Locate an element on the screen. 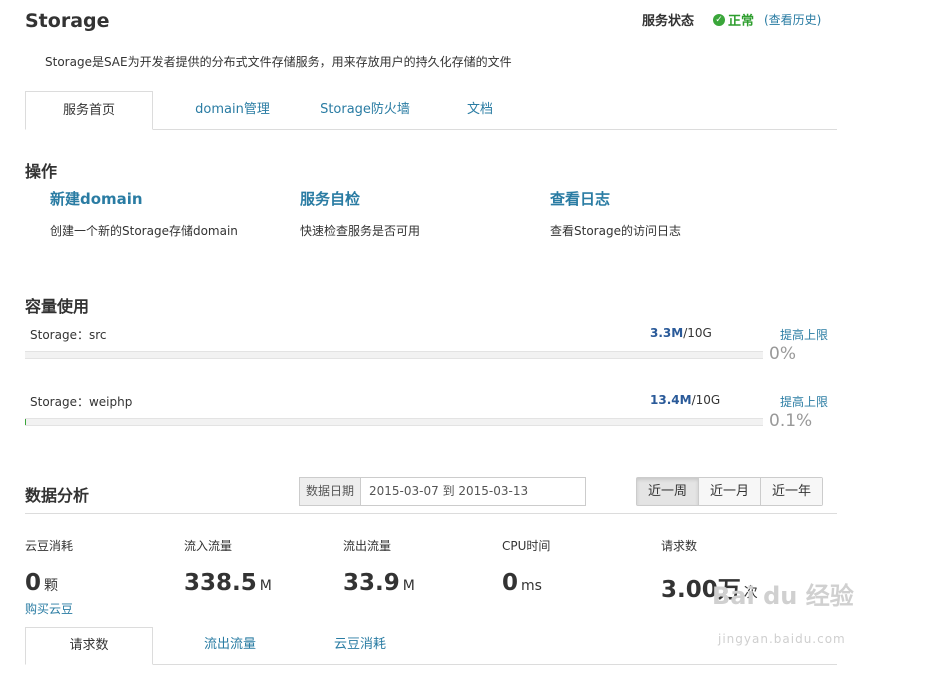  metric-value-outbound: 33.9 M is located at coordinates (379, 583).